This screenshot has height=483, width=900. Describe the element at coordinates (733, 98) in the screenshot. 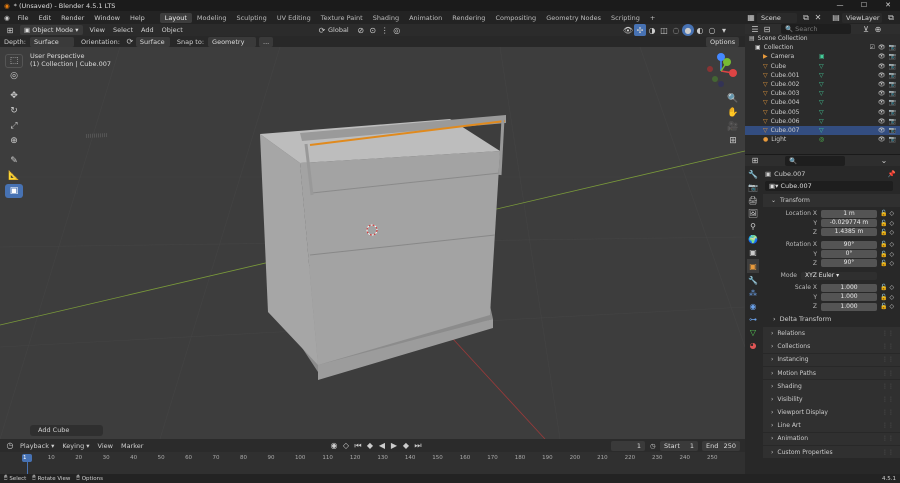

I see `zoom-icon: 🔍` at that location.